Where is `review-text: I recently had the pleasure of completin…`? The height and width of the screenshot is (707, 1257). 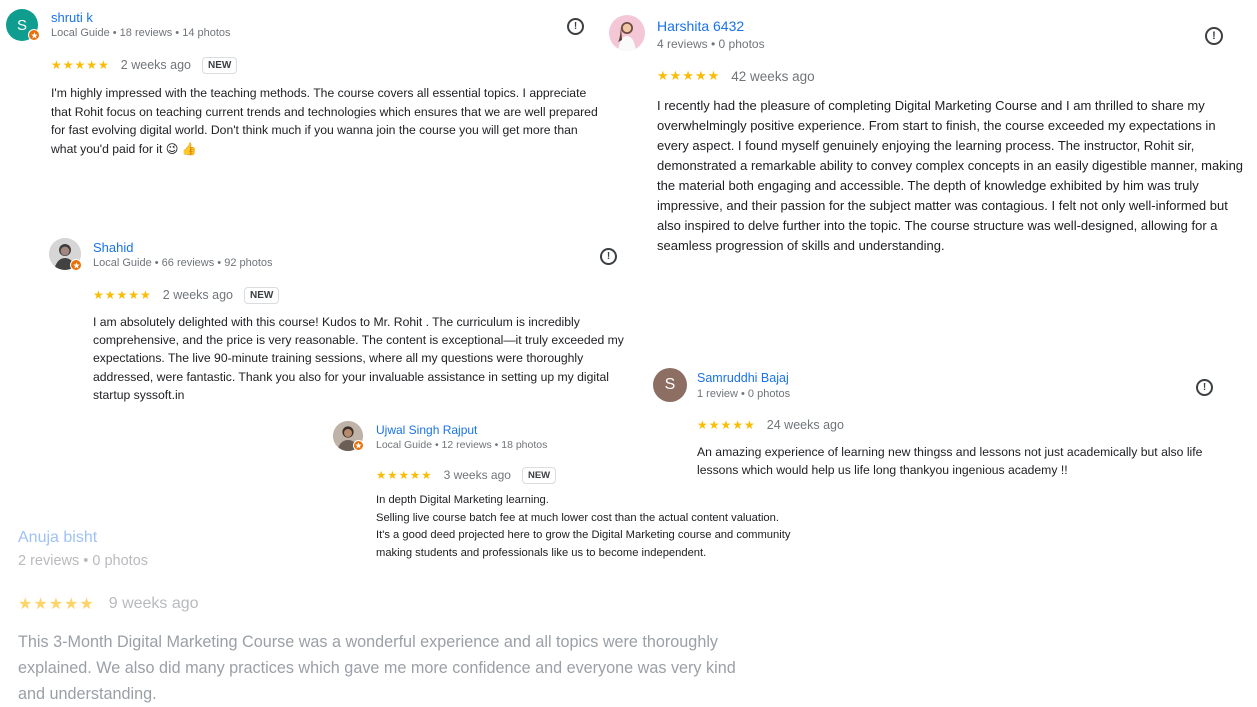 review-text: I recently had the pleasure of completin… is located at coordinates (950, 175).